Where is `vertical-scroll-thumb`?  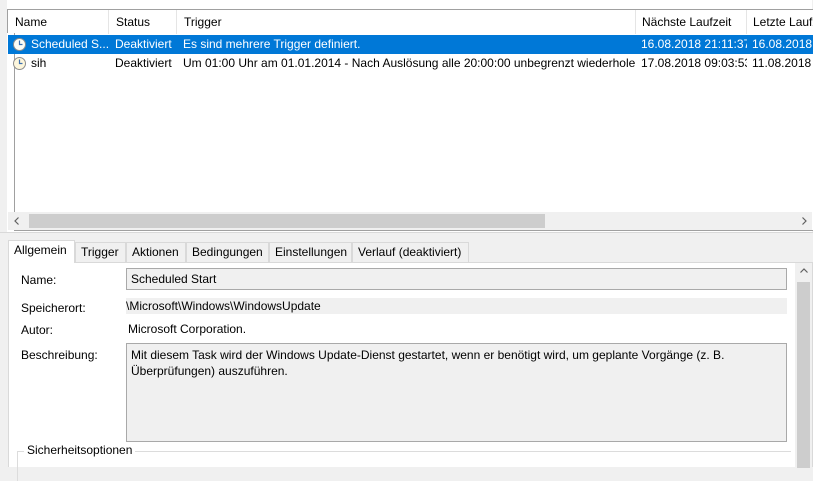
vertical-scroll-thumb is located at coordinates (803, 375).